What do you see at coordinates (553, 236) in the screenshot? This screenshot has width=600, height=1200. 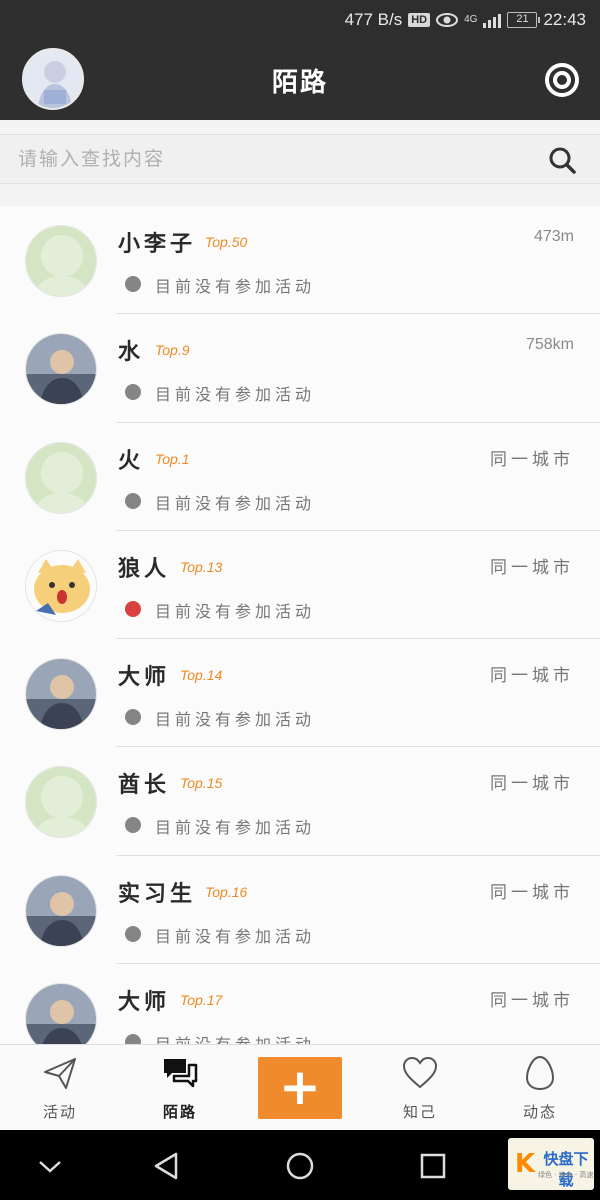 I see `user-distance: 473m` at bounding box center [553, 236].